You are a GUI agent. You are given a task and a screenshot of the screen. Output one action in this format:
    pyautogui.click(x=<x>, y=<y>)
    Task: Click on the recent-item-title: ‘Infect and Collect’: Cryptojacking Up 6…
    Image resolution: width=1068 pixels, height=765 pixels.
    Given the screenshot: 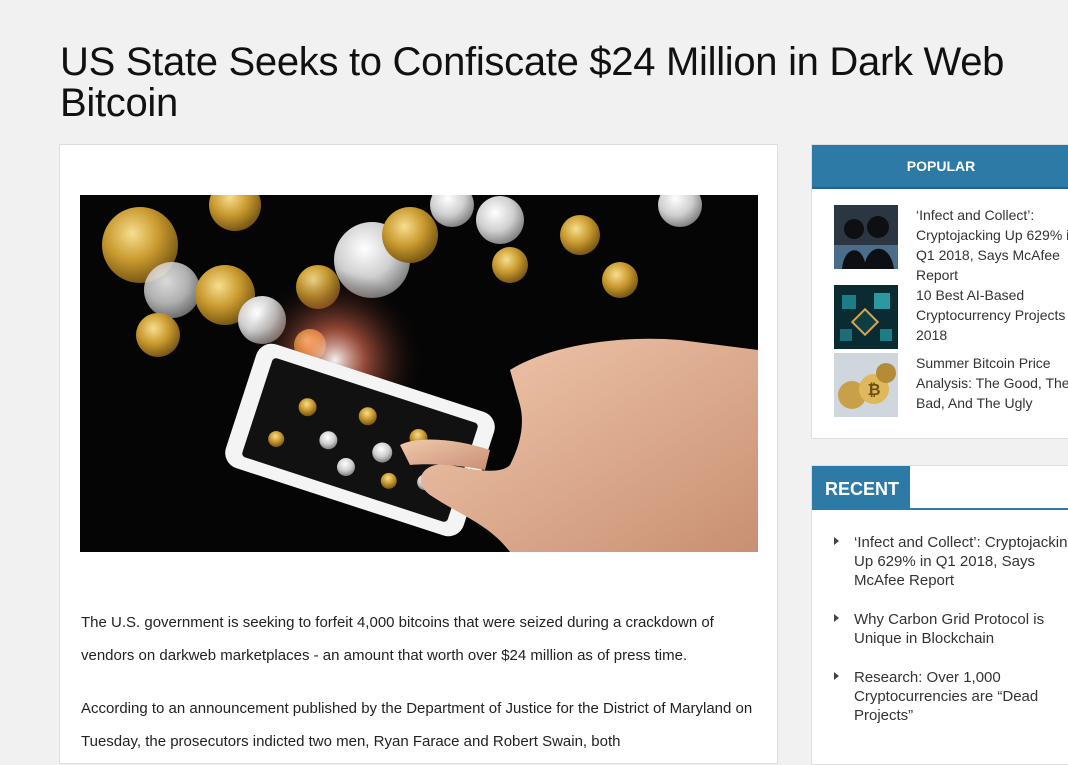 What is the action you would take?
    pyautogui.click(x=961, y=561)
    